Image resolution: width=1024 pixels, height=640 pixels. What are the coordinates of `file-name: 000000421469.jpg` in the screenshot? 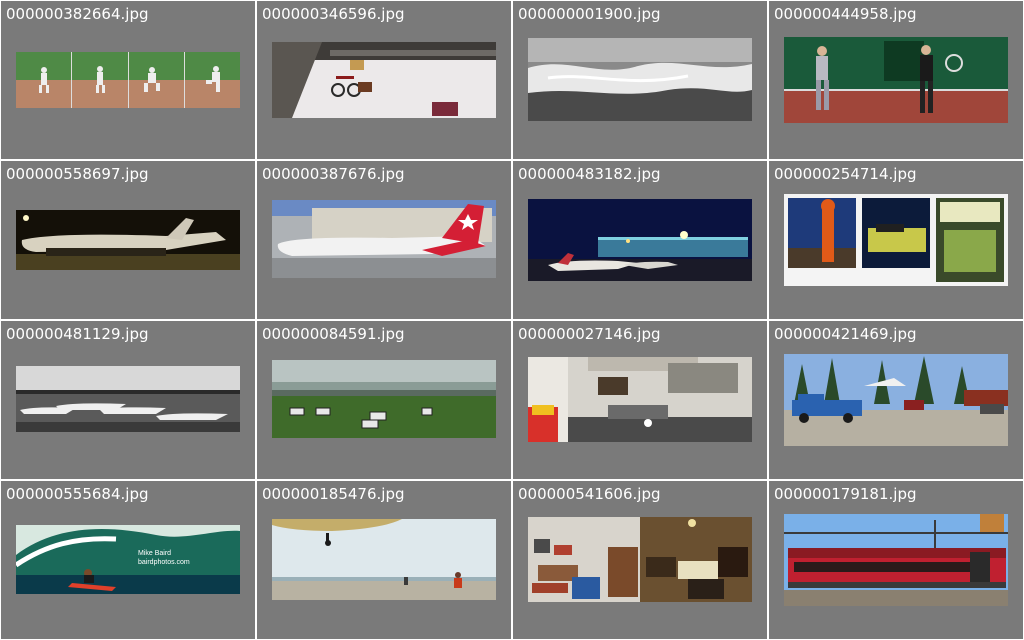 It's located at (845, 334).